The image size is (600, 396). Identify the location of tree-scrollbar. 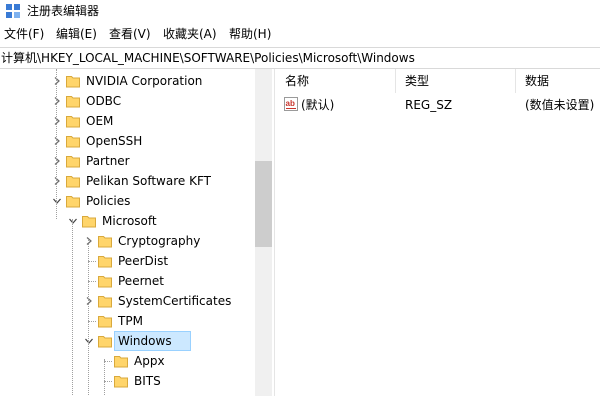
(263, 232).